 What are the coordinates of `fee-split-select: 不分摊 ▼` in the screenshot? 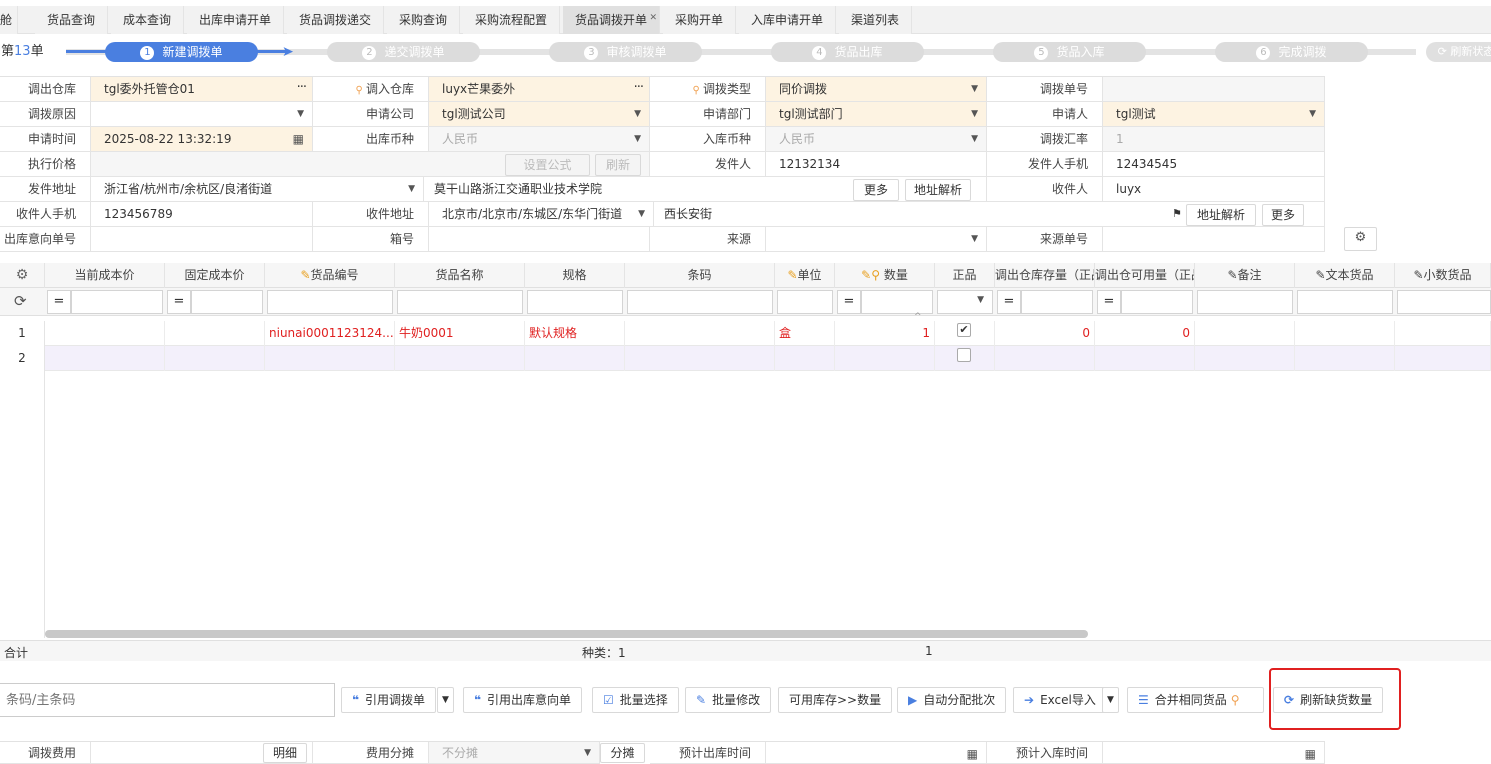 It's located at (514, 753).